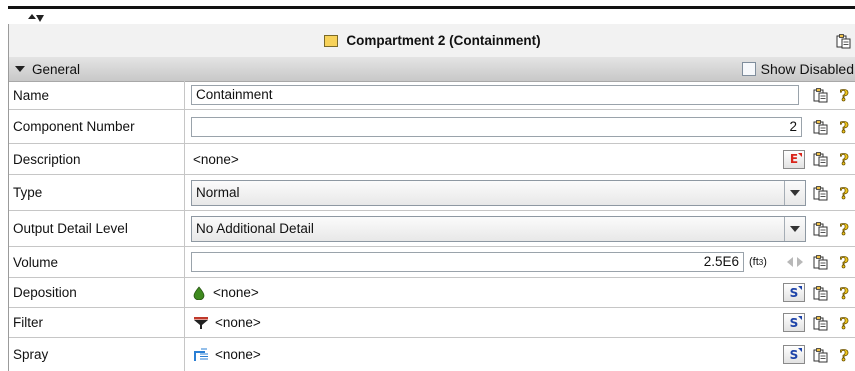 This screenshot has width=855, height=371. I want to click on property-label: Deposition, so click(45, 292).